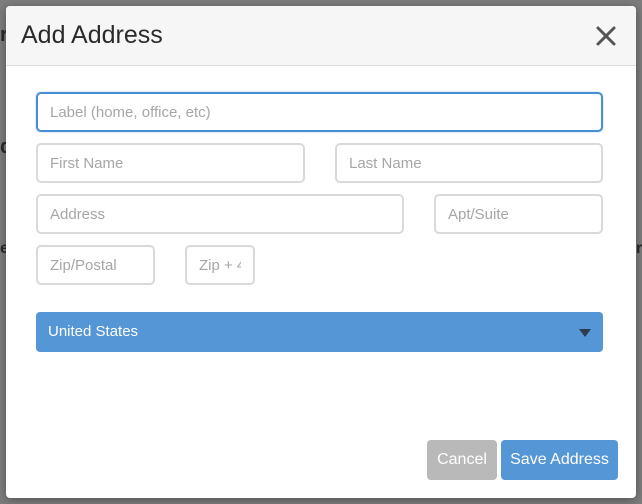  I want to click on close-button, so click(606, 36).